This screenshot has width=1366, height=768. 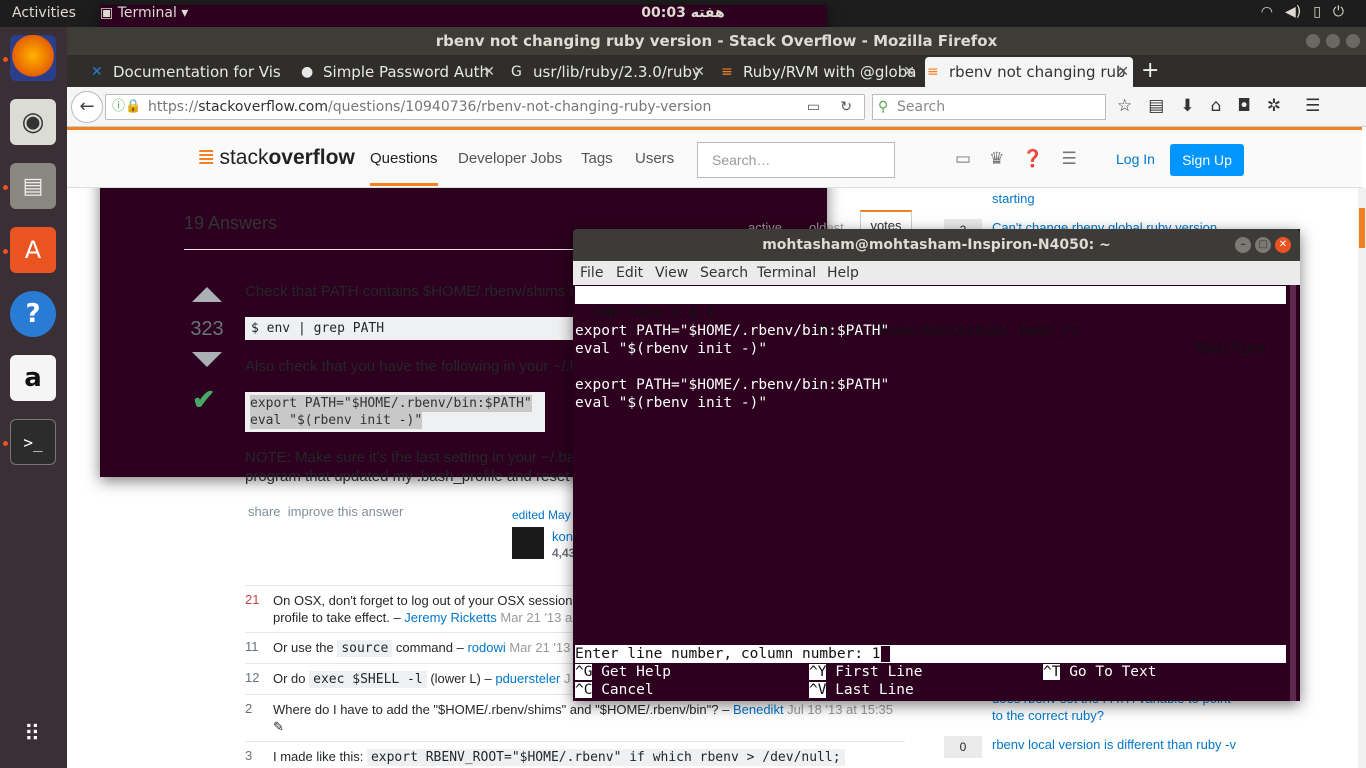 I want to click on tab-github: ● Simple Password Auth ✕, so click(x=399, y=72).